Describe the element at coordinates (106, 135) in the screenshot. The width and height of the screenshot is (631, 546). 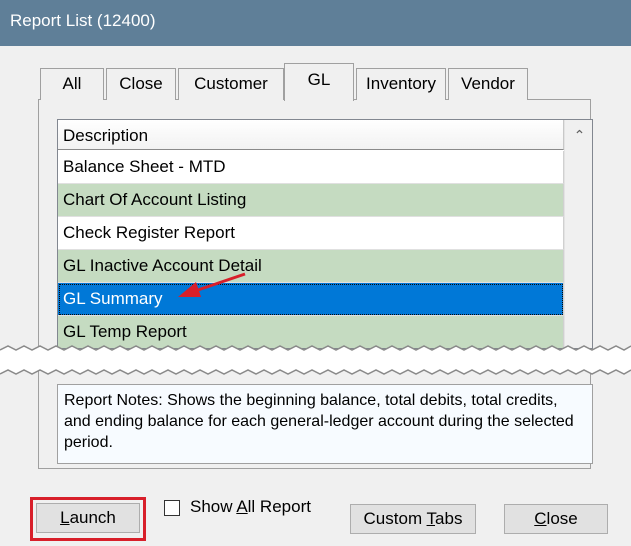
I see `column-header-label: Description` at that location.